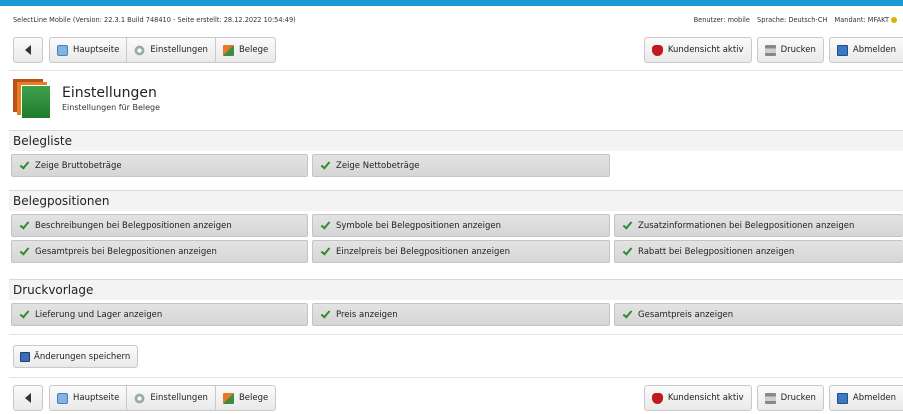 The width and height of the screenshot is (903, 414). What do you see at coordinates (367, 314) in the screenshot?
I see `option-label: Preis anzeigen` at bounding box center [367, 314].